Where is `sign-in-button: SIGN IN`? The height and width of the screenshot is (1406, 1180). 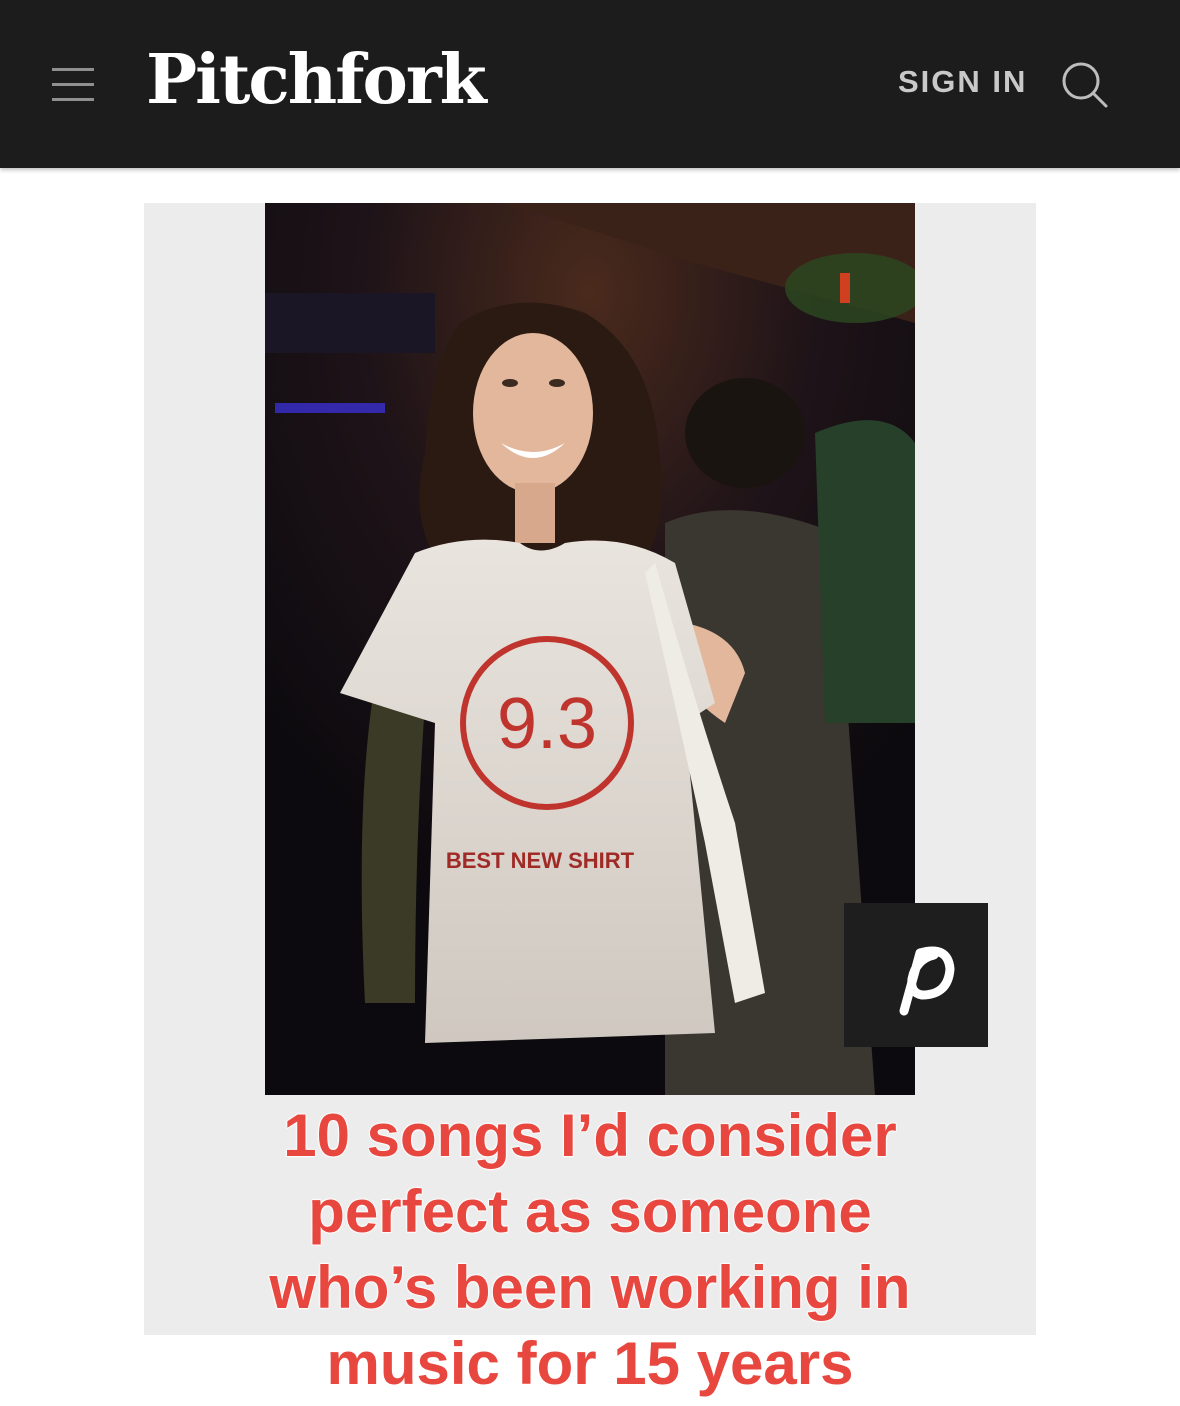
sign-in-button: SIGN IN is located at coordinates (962, 82).